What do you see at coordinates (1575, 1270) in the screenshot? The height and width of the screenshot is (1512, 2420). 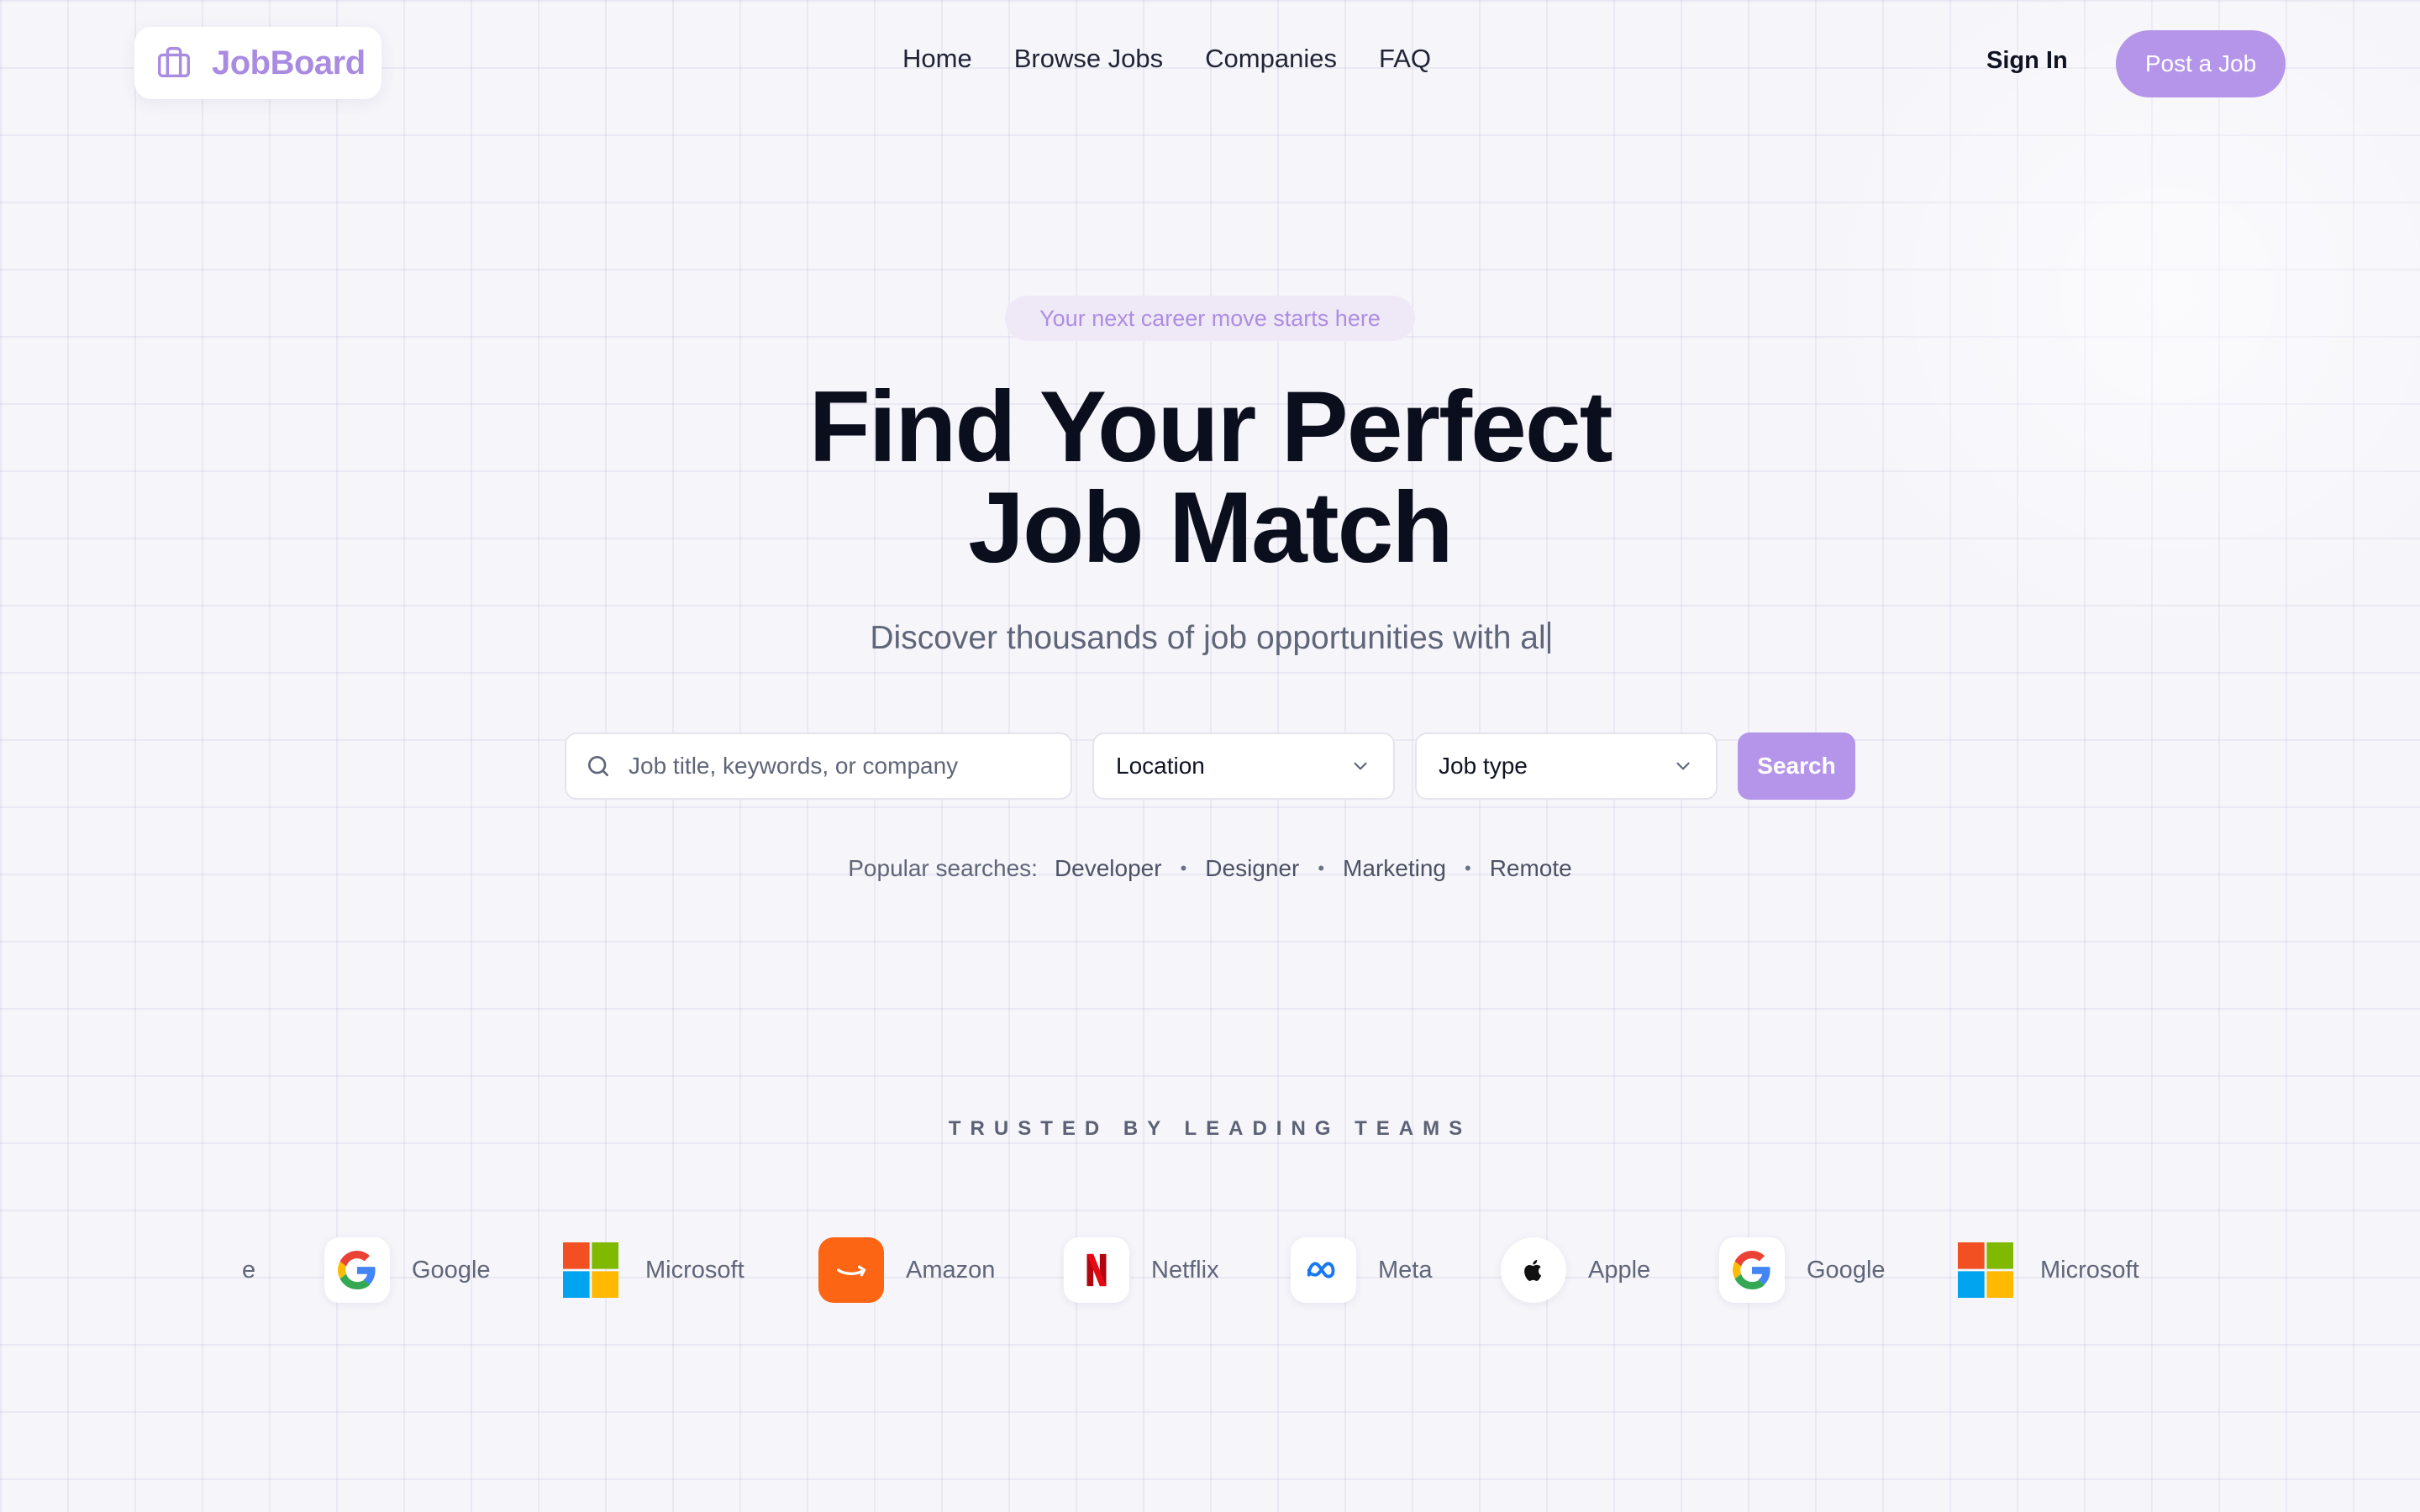 I see `brand-apple: Apple` at bounding box center [1575, 1270].